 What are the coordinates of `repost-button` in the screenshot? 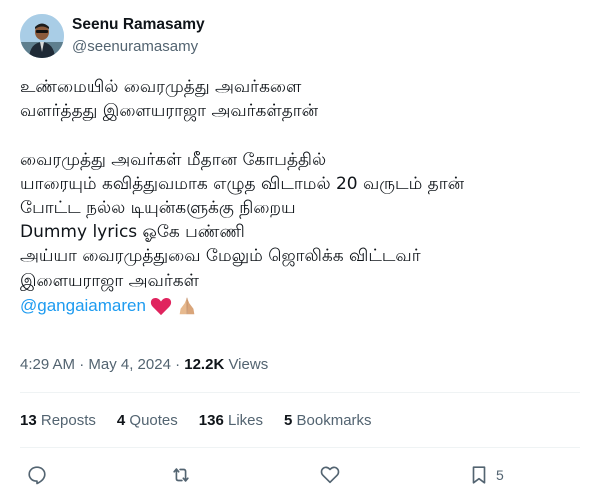 It's located at (181, 475).